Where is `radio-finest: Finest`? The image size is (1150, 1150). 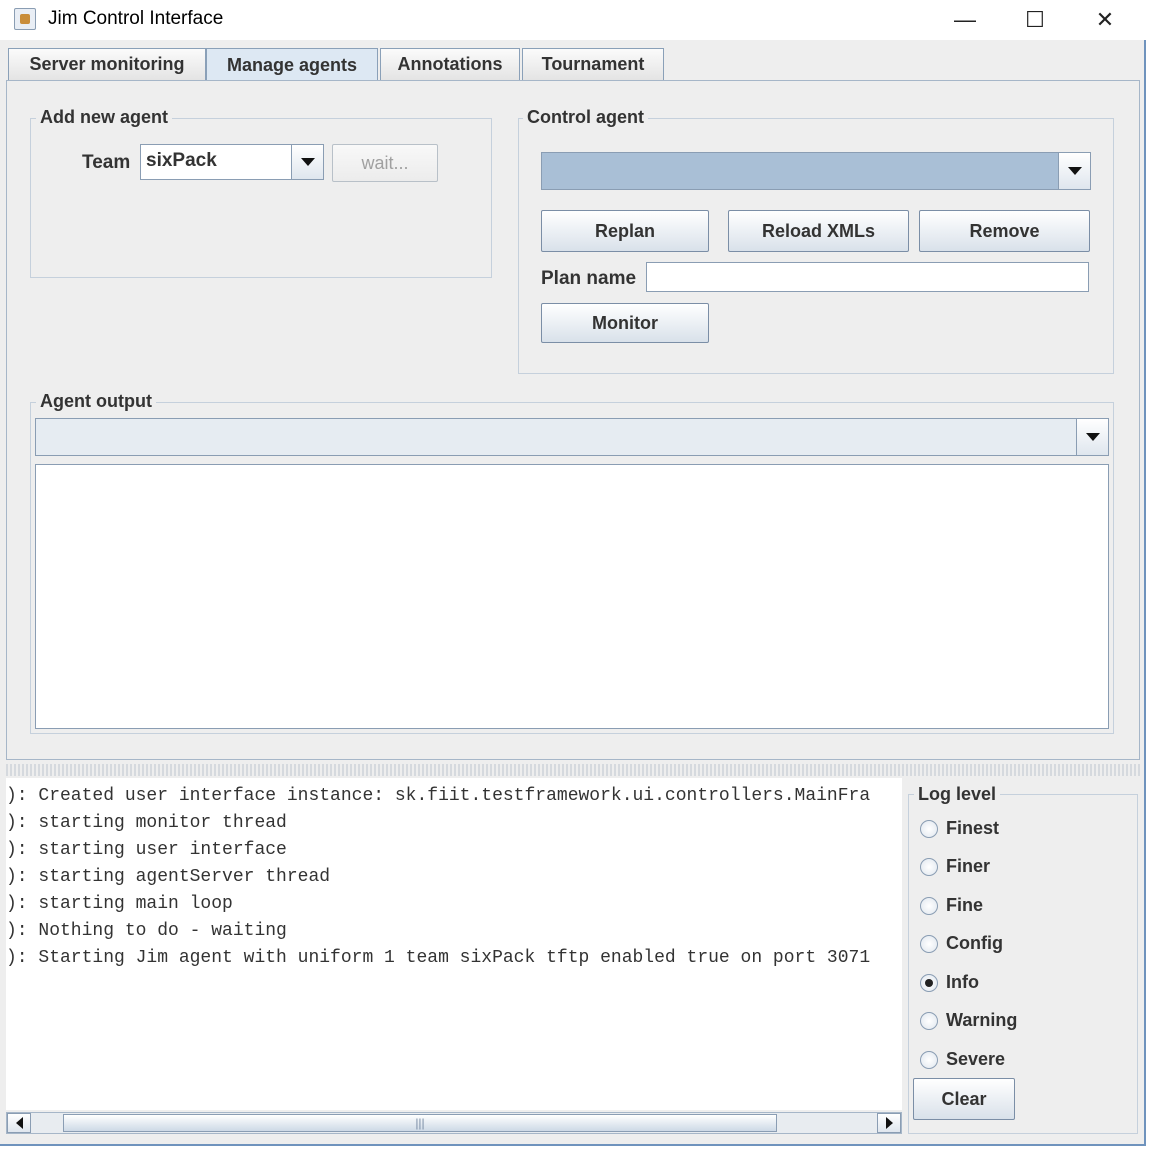 radio-finest: Finest is located at coordinates (1010, 830).